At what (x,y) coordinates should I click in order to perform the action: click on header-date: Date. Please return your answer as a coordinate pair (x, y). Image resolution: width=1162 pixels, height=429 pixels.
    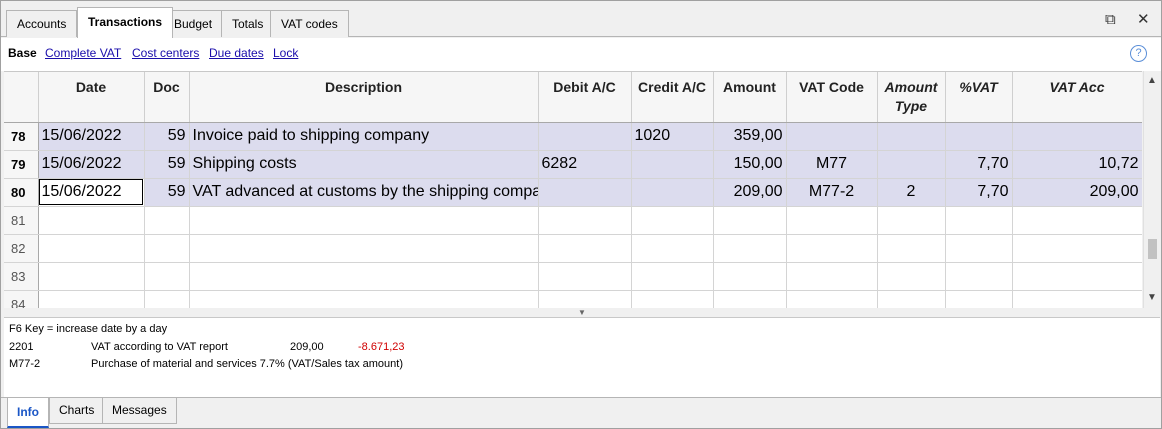
    Looking at the image, I should click on (91, 97).